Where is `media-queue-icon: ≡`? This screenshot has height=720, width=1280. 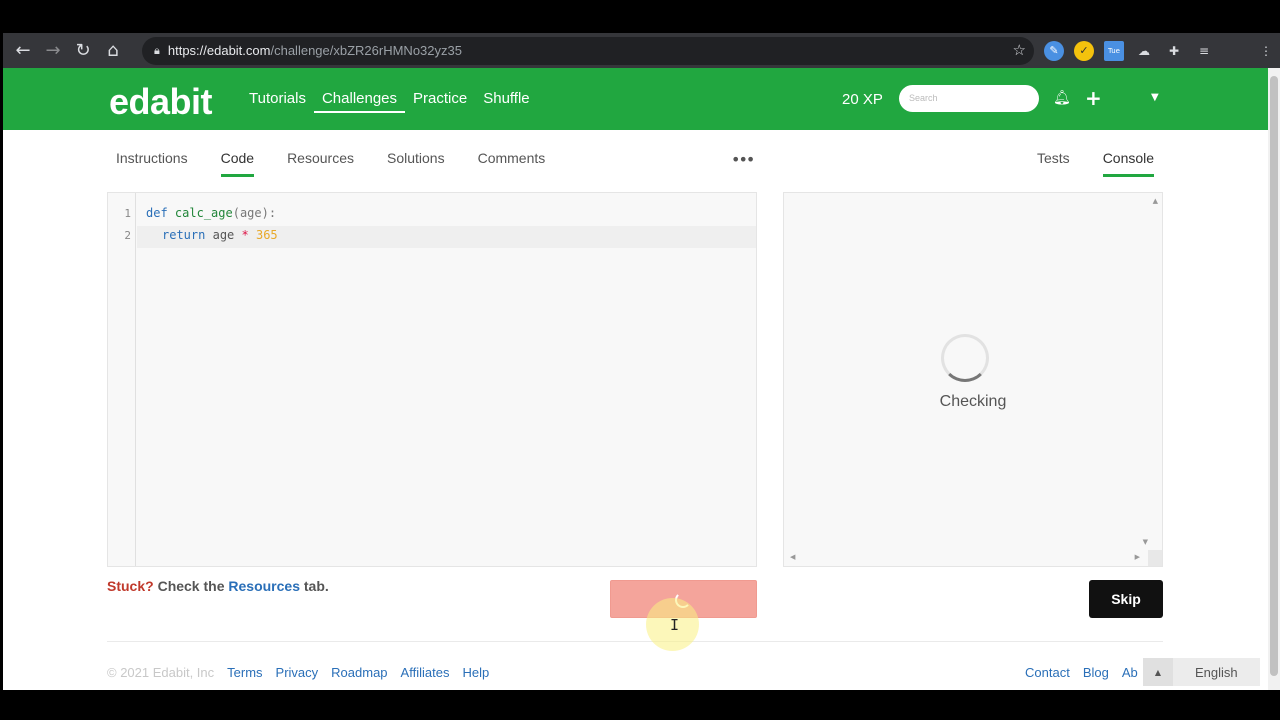
media-queue-icon: ≡ is located at coordinates (1204, 51).